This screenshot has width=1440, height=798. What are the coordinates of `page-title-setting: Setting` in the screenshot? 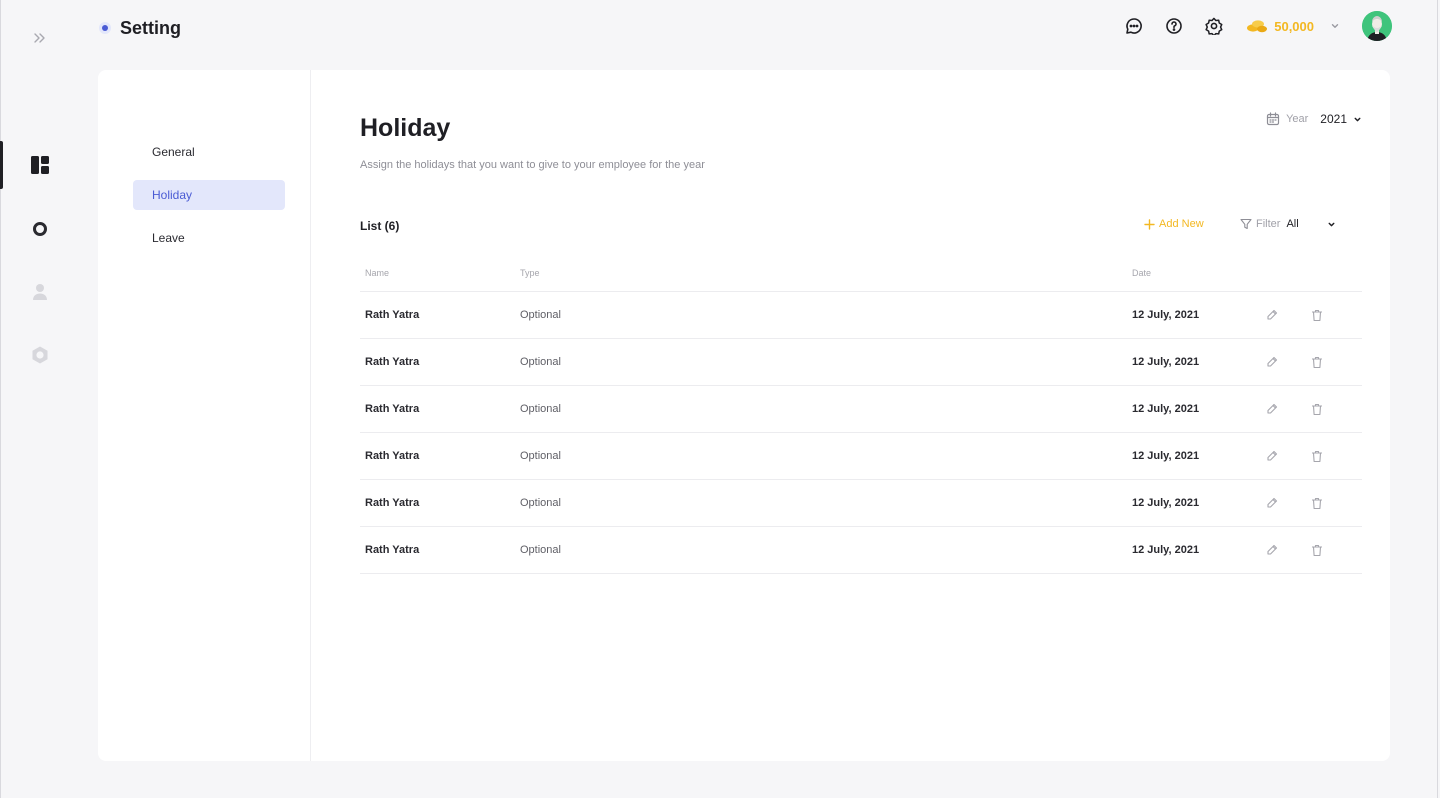 It's located at (150, 27).